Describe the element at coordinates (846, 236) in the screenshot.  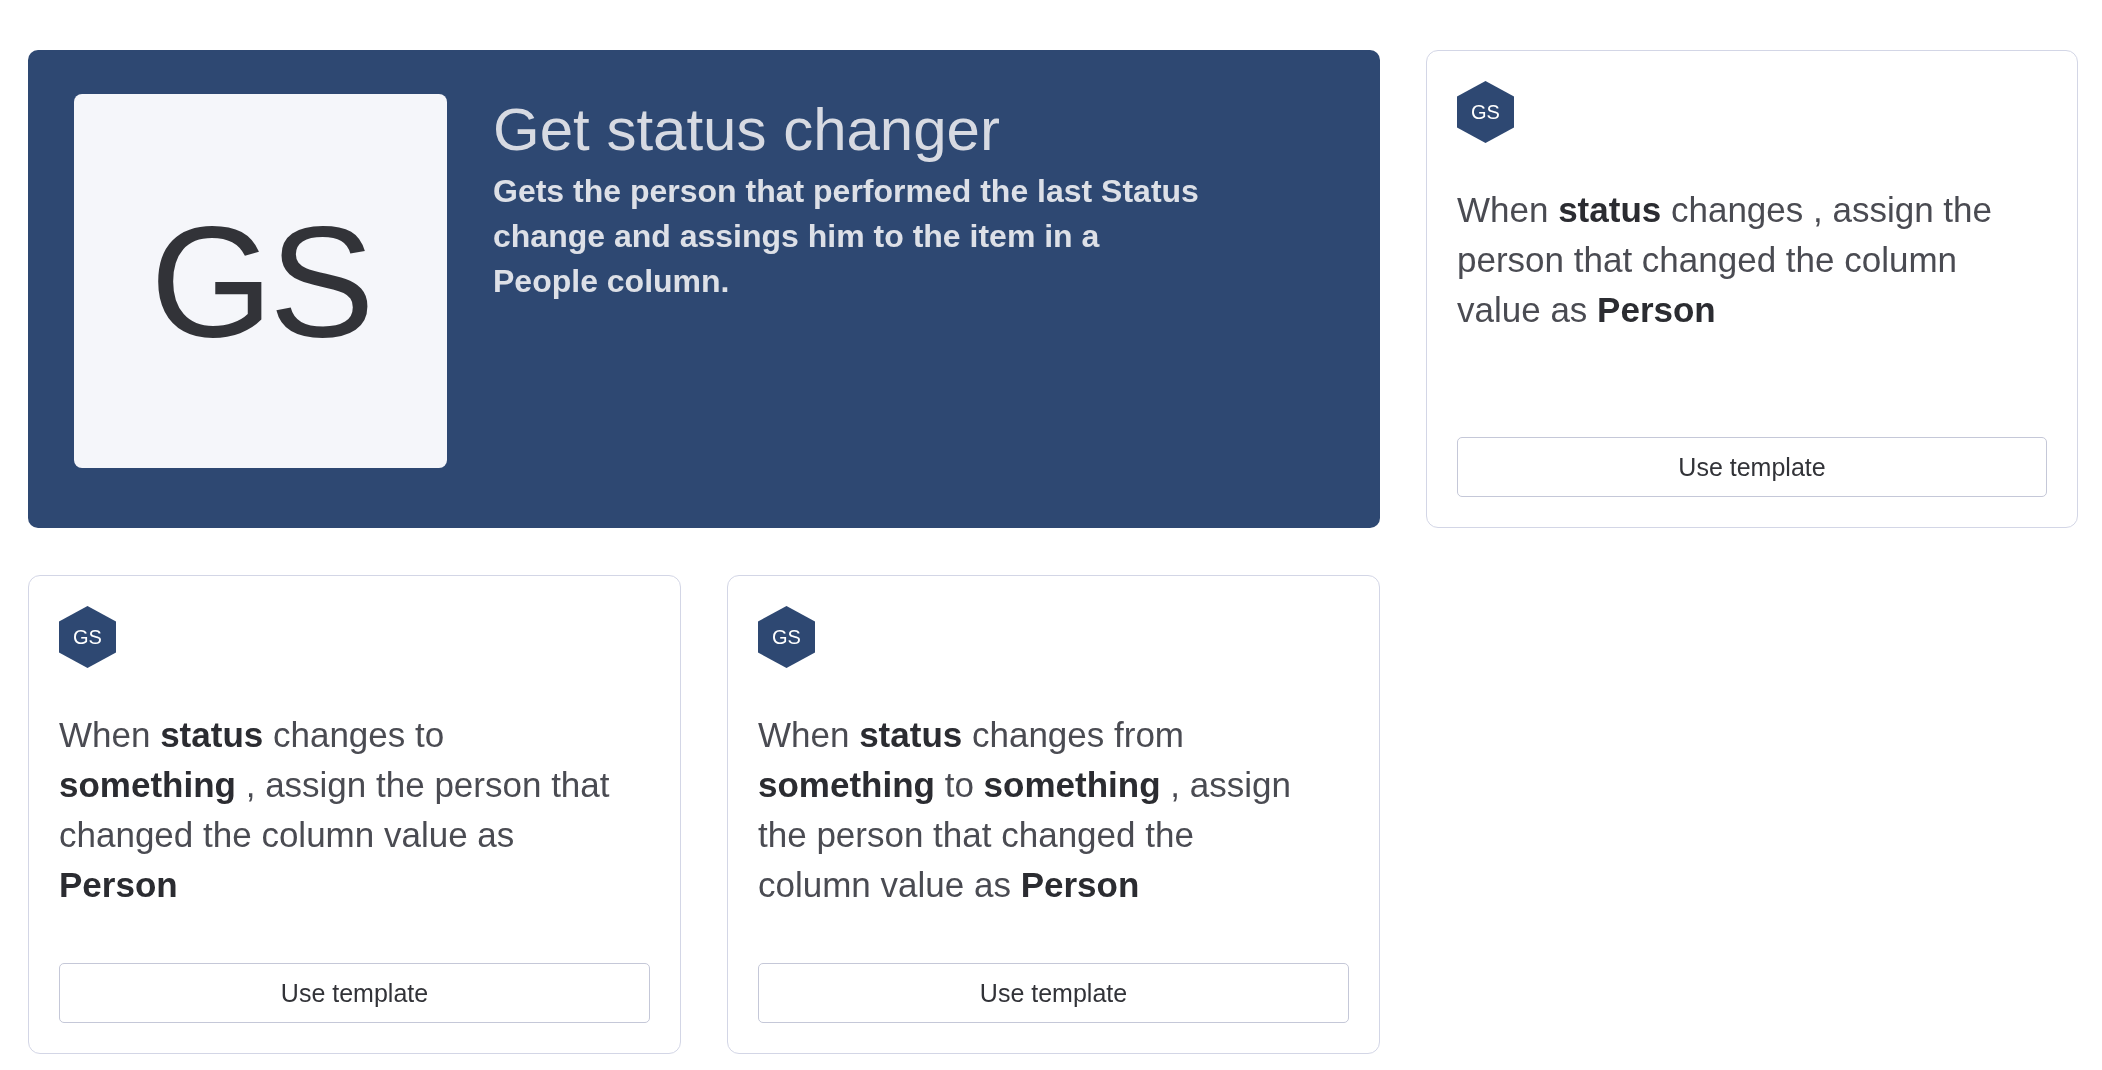
I see `banner-description: Gets the person that performed the last Status change and assings him to the item in a People column.` at that location.